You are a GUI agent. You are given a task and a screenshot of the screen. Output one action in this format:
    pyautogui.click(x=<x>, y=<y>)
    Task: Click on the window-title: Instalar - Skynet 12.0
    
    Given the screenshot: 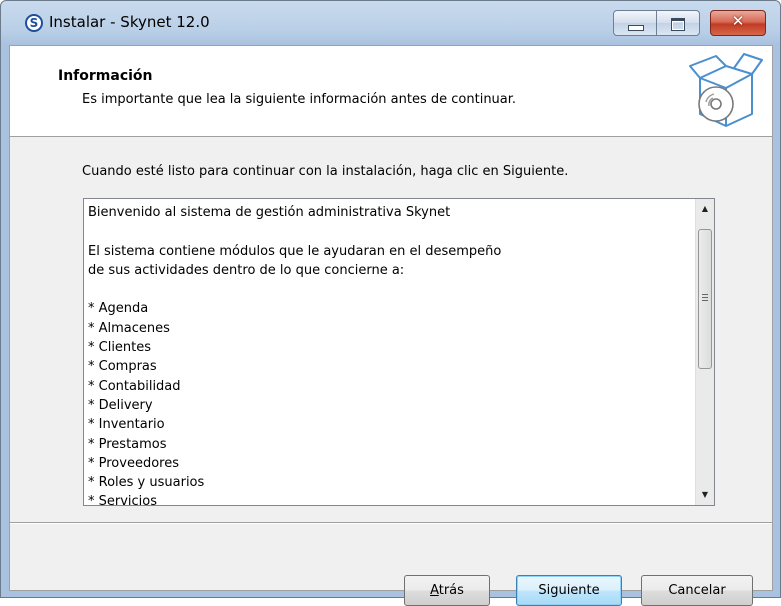 What is the action you would take?
    pyautogui.click(x=129, y=22)
    